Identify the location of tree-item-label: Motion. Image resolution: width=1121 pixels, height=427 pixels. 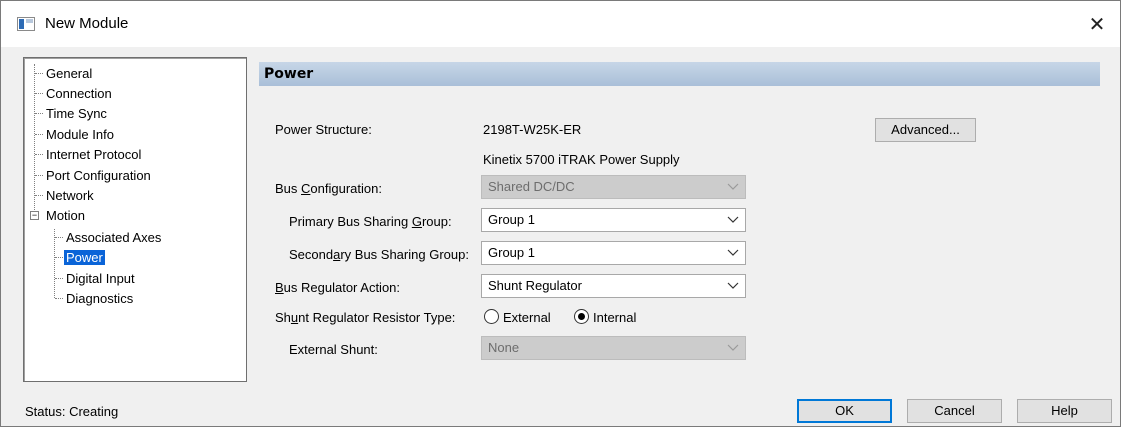
(66, 215).